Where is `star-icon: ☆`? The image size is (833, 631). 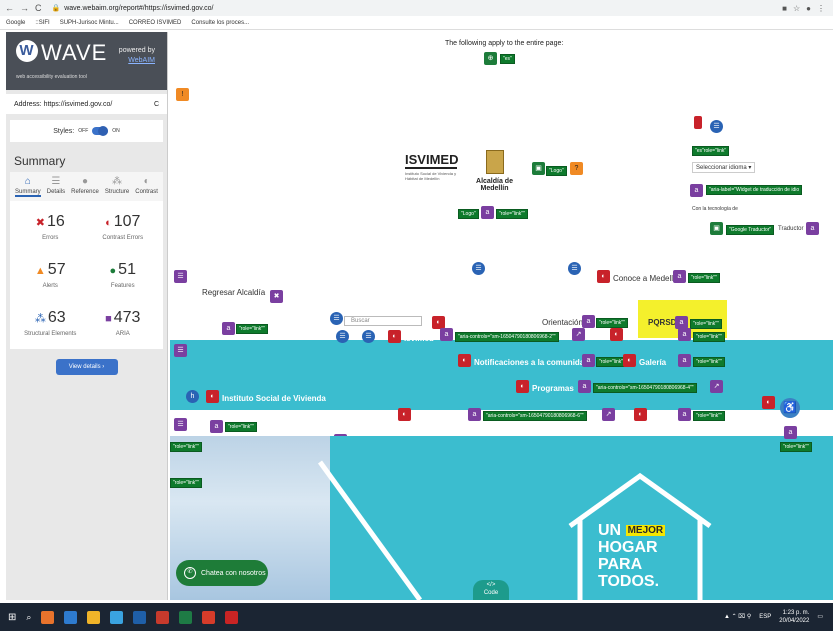 star-icon: ☆ is located at coordinates (796, 8).